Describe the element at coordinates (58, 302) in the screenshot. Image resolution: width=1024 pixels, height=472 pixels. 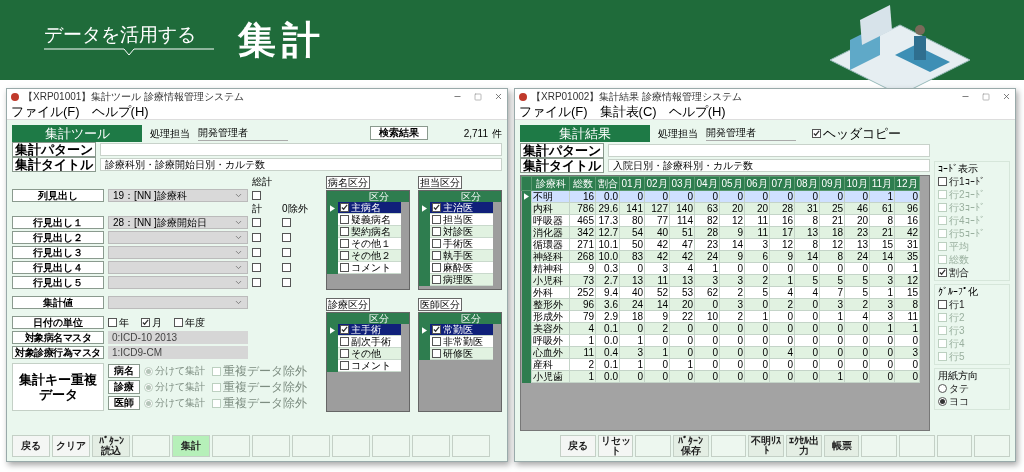
I see `field-label-button: 集計値` at that location.